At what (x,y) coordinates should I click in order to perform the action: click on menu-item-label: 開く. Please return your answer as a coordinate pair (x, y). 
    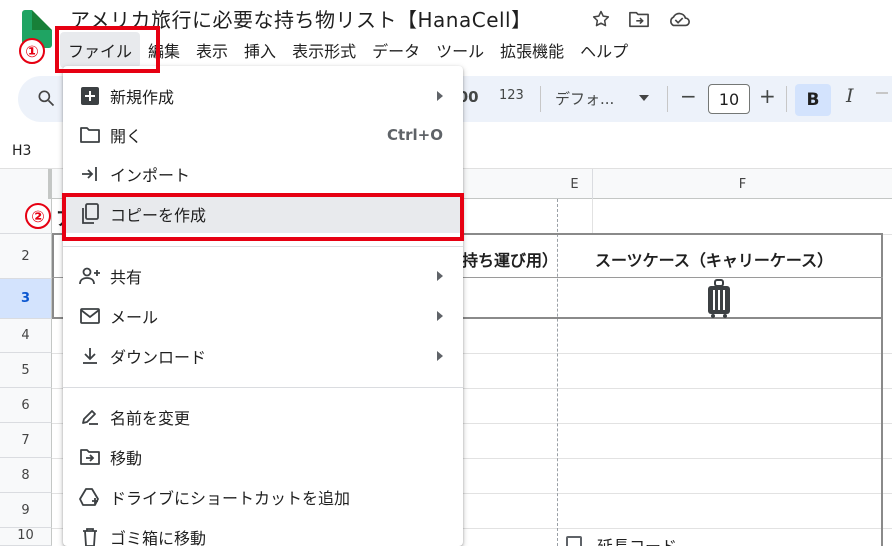
    Looking at the image, I should click on (126, 136).